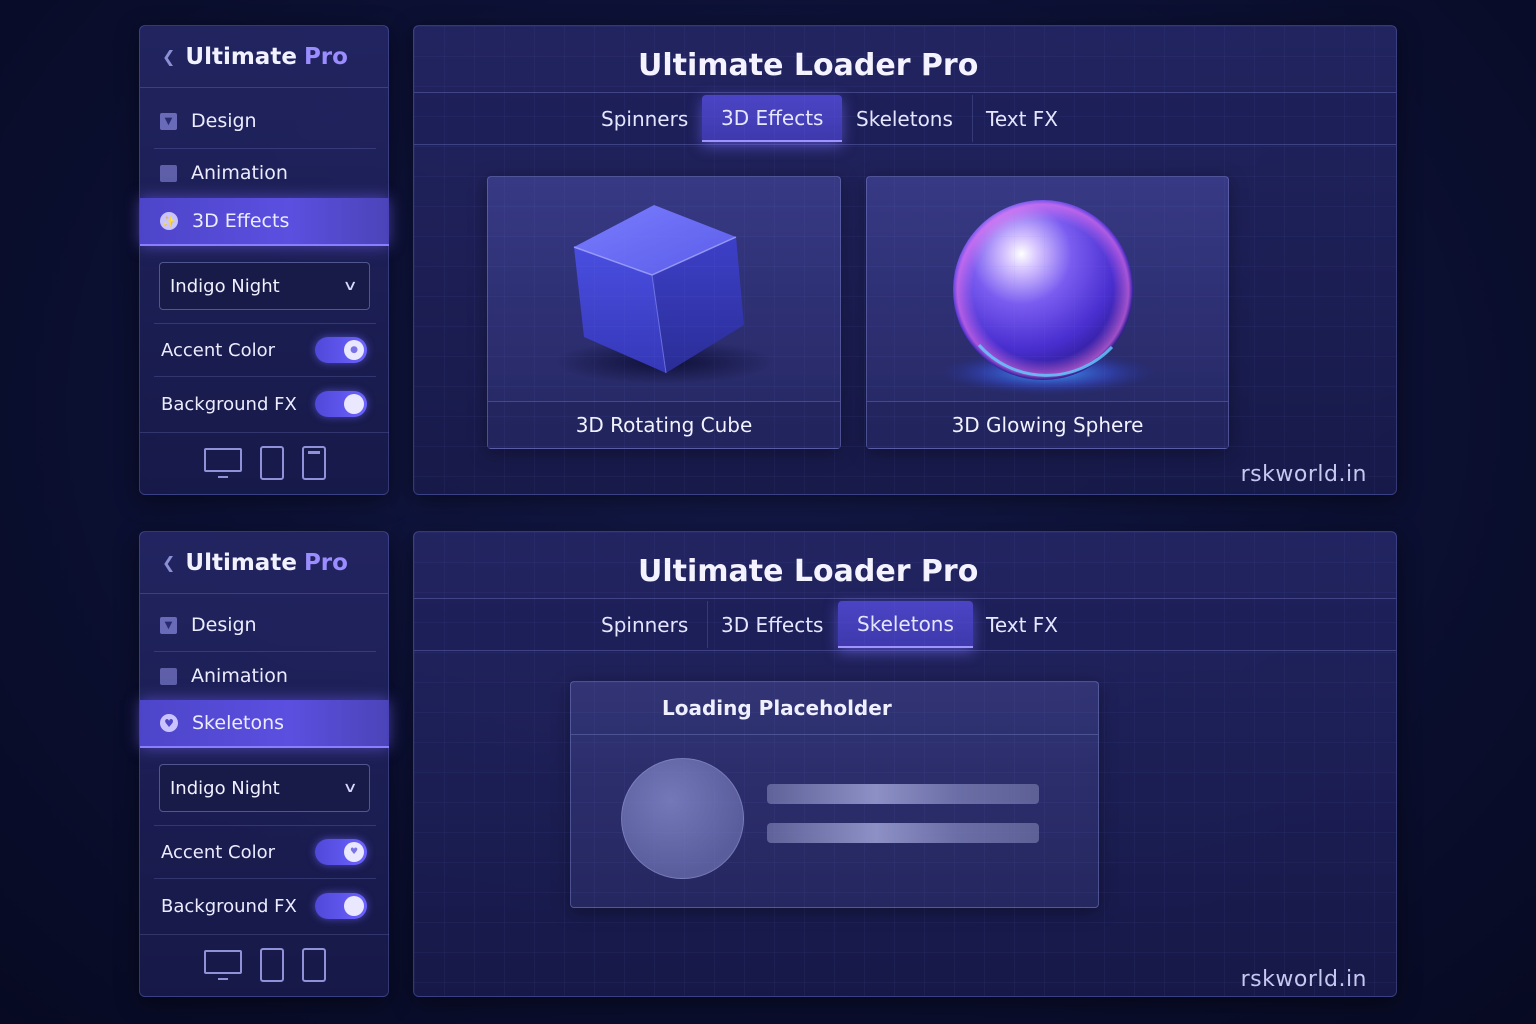 Image resolution: width=1536 pixels, height=1024 pixels. I want to click on sidebar-item-label: Skeletons, so click(238, 723).